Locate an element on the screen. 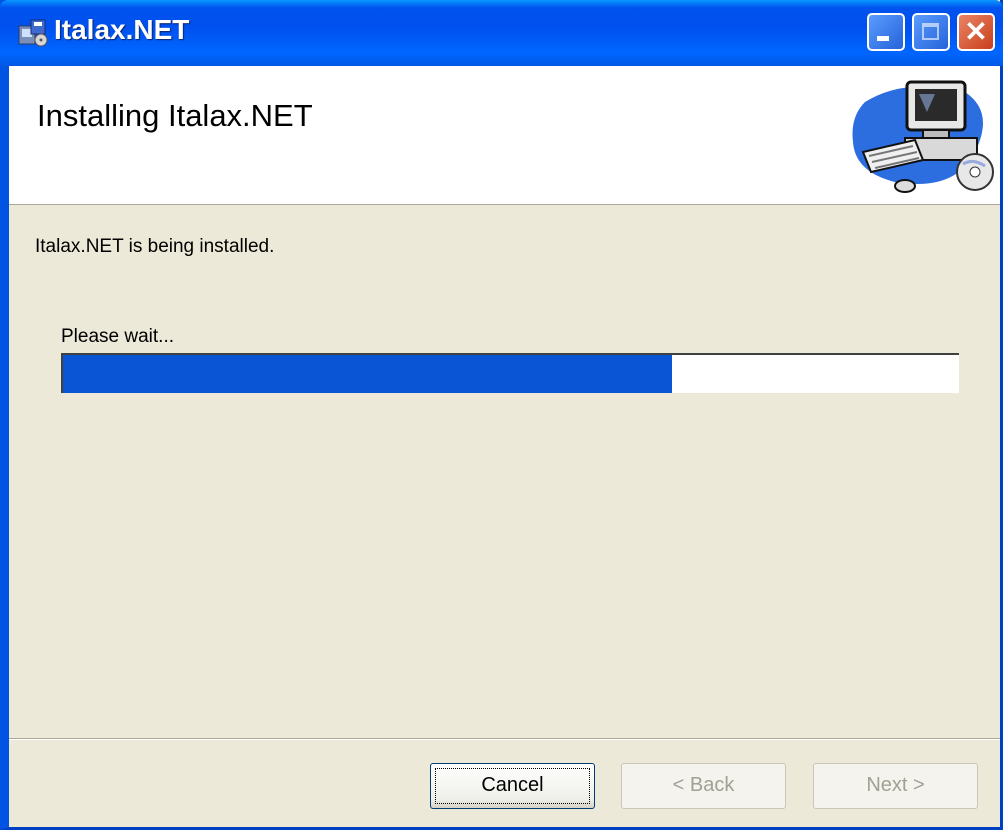 This screenshot has height=830, width=1003. next-button: Next > is located at coordinates (895, 786).